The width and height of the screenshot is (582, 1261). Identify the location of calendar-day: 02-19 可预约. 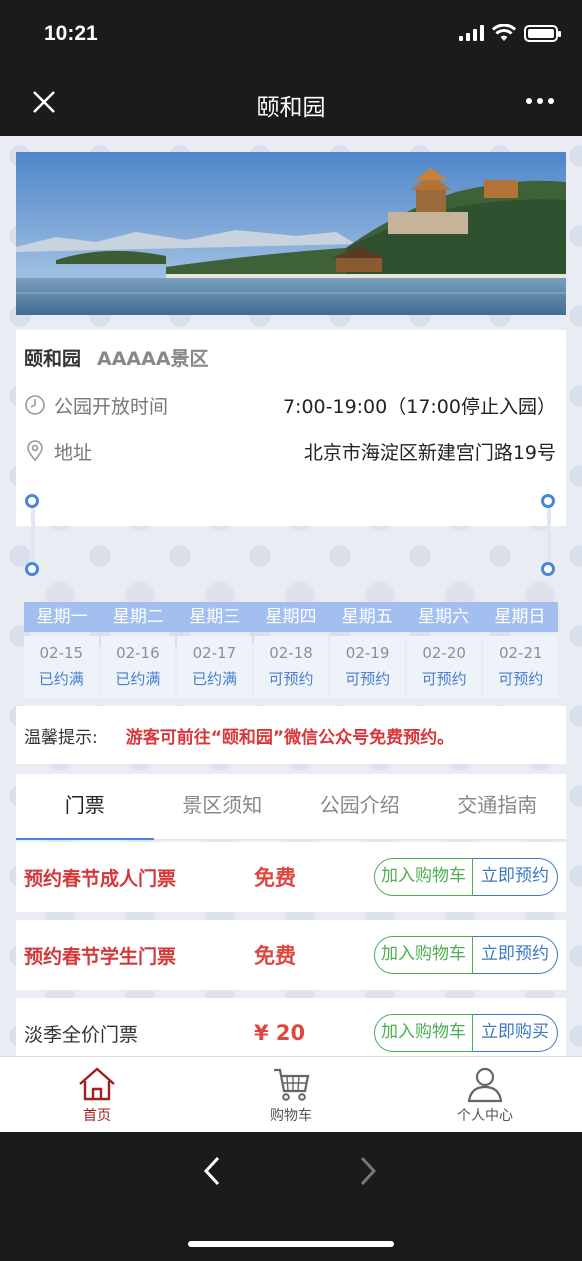
(367, 667).